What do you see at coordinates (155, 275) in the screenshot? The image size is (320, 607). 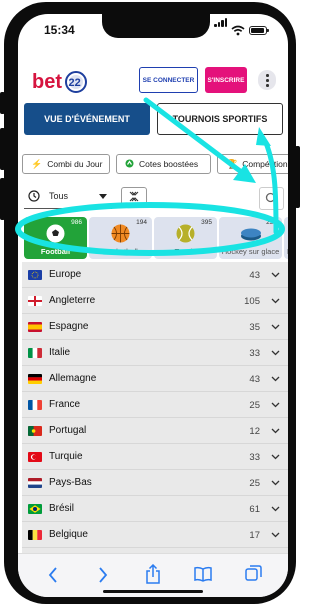 I see `country-row-europe: Europe 43` at bounding box center [155, 275].